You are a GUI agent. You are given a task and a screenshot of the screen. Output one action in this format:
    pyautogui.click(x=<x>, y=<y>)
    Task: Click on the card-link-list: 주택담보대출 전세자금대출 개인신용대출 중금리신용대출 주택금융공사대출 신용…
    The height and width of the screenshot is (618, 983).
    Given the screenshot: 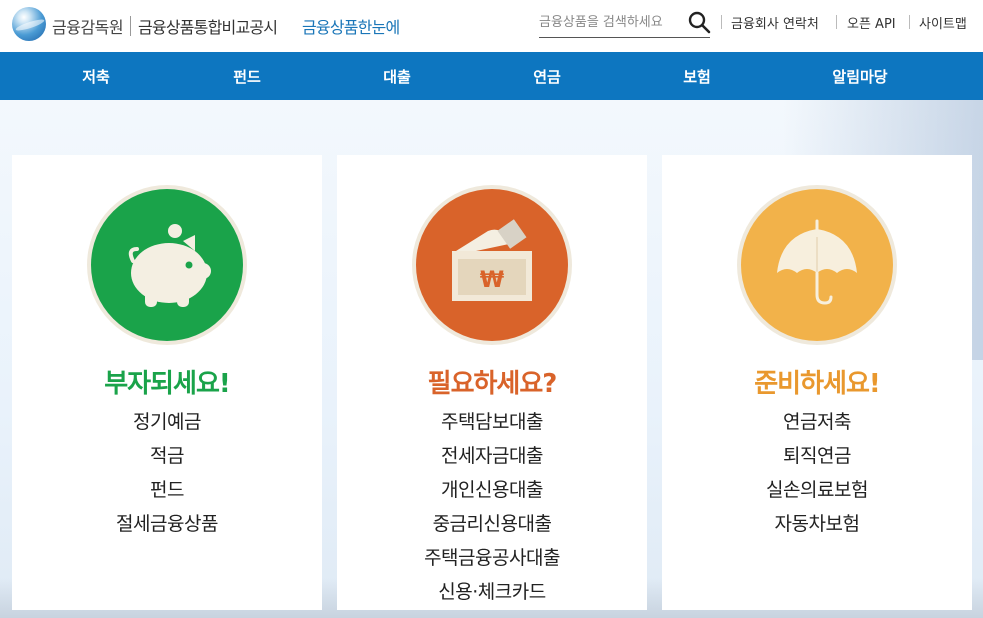 What is the action you would take?
    pyautogui.click(x=492, y=507)
    